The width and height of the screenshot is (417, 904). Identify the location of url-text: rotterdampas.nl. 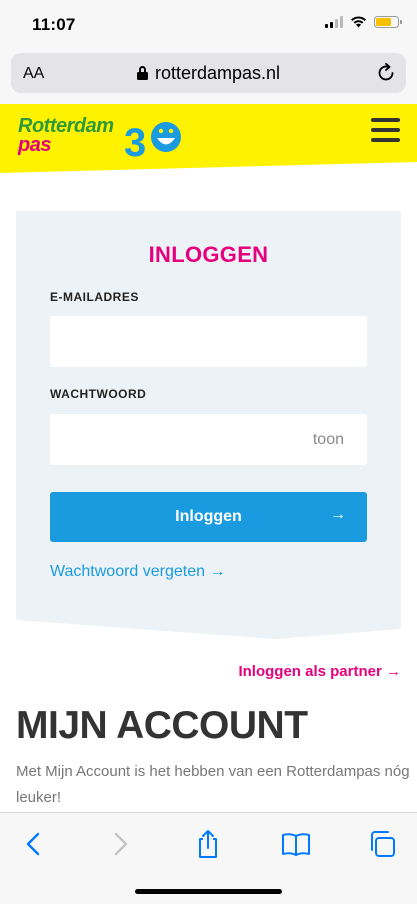
(217, 73).